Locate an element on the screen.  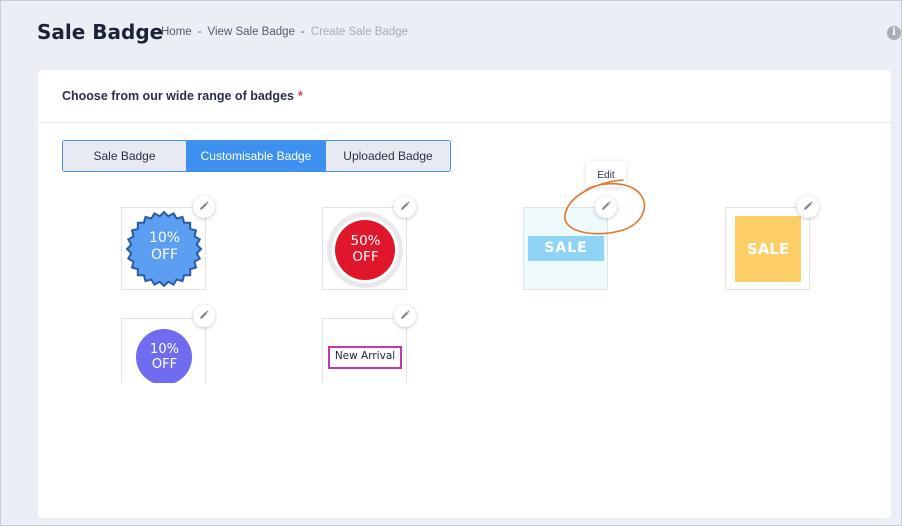
required-marker: * is located at coordinates (300, 96).